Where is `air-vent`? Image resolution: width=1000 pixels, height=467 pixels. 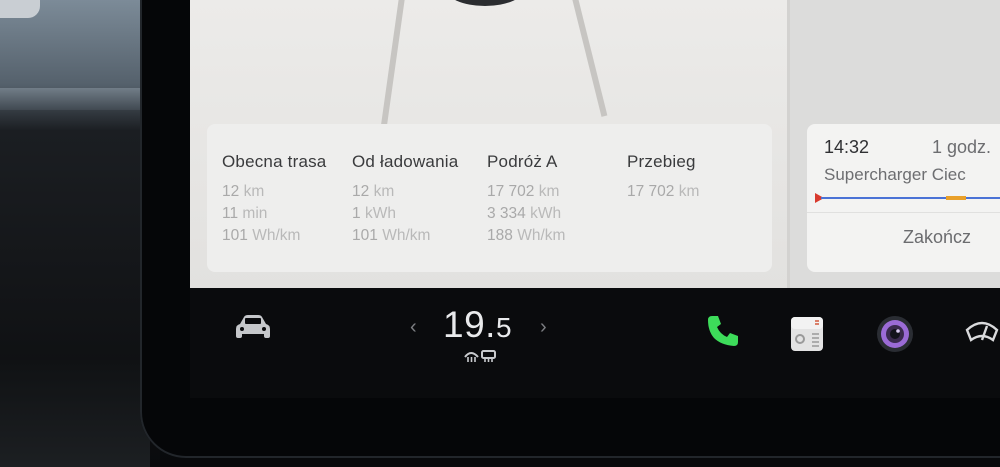 air-vent is located at coordinates (20, 9).